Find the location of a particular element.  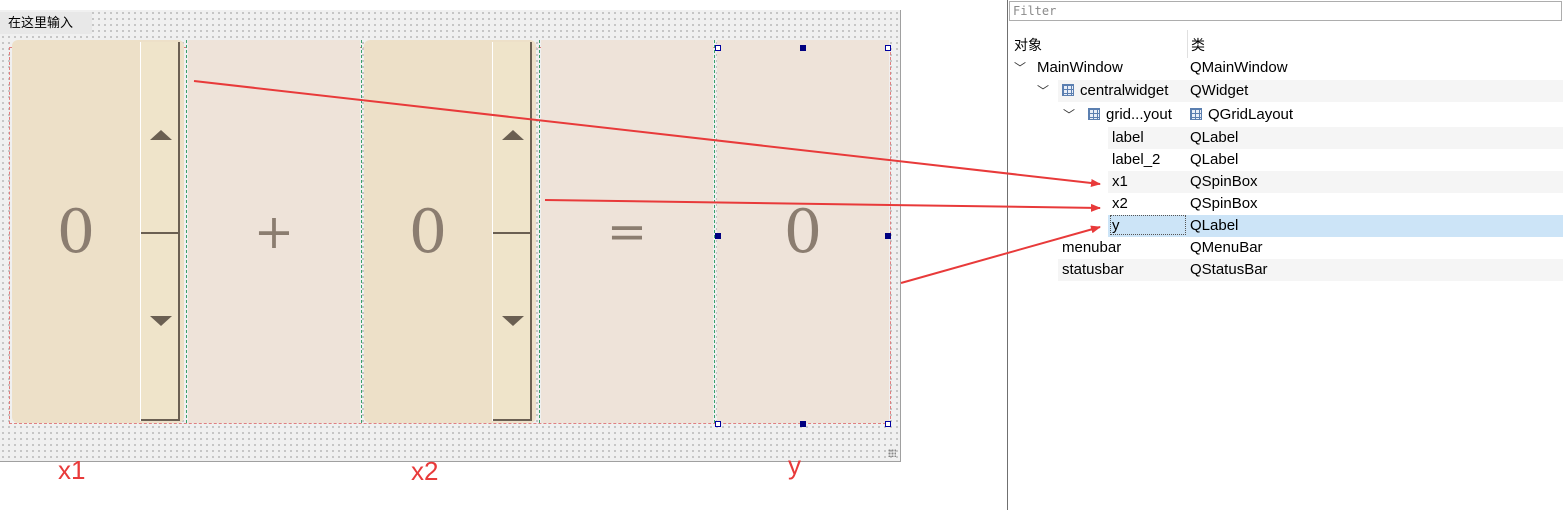

tree-row-menubar: menubar QMenuBar is located at coordinates (1310, 248).